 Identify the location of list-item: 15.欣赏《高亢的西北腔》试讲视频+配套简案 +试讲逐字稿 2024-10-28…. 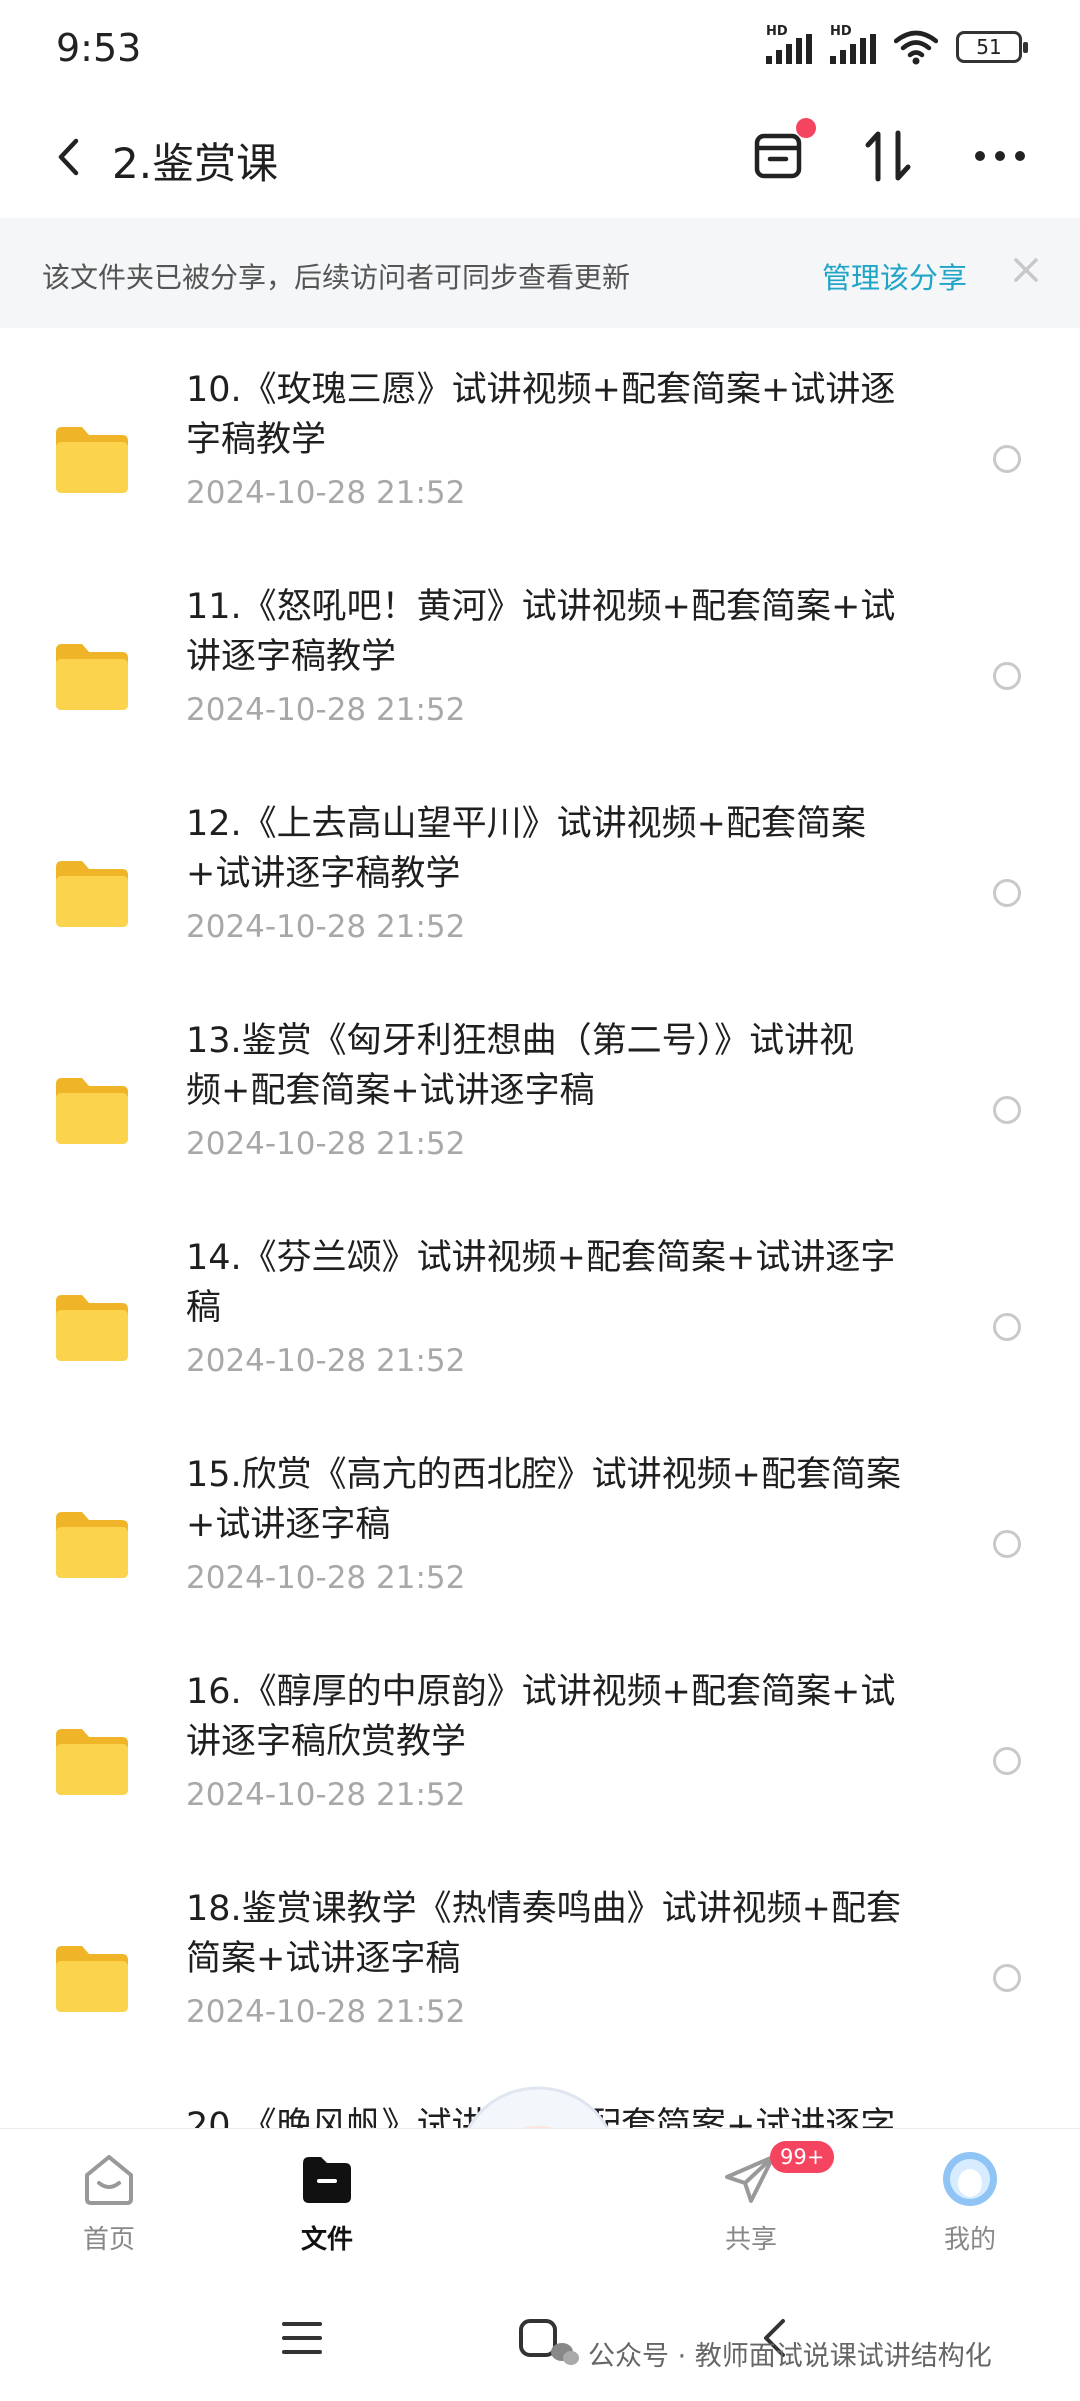
(540, 1558).